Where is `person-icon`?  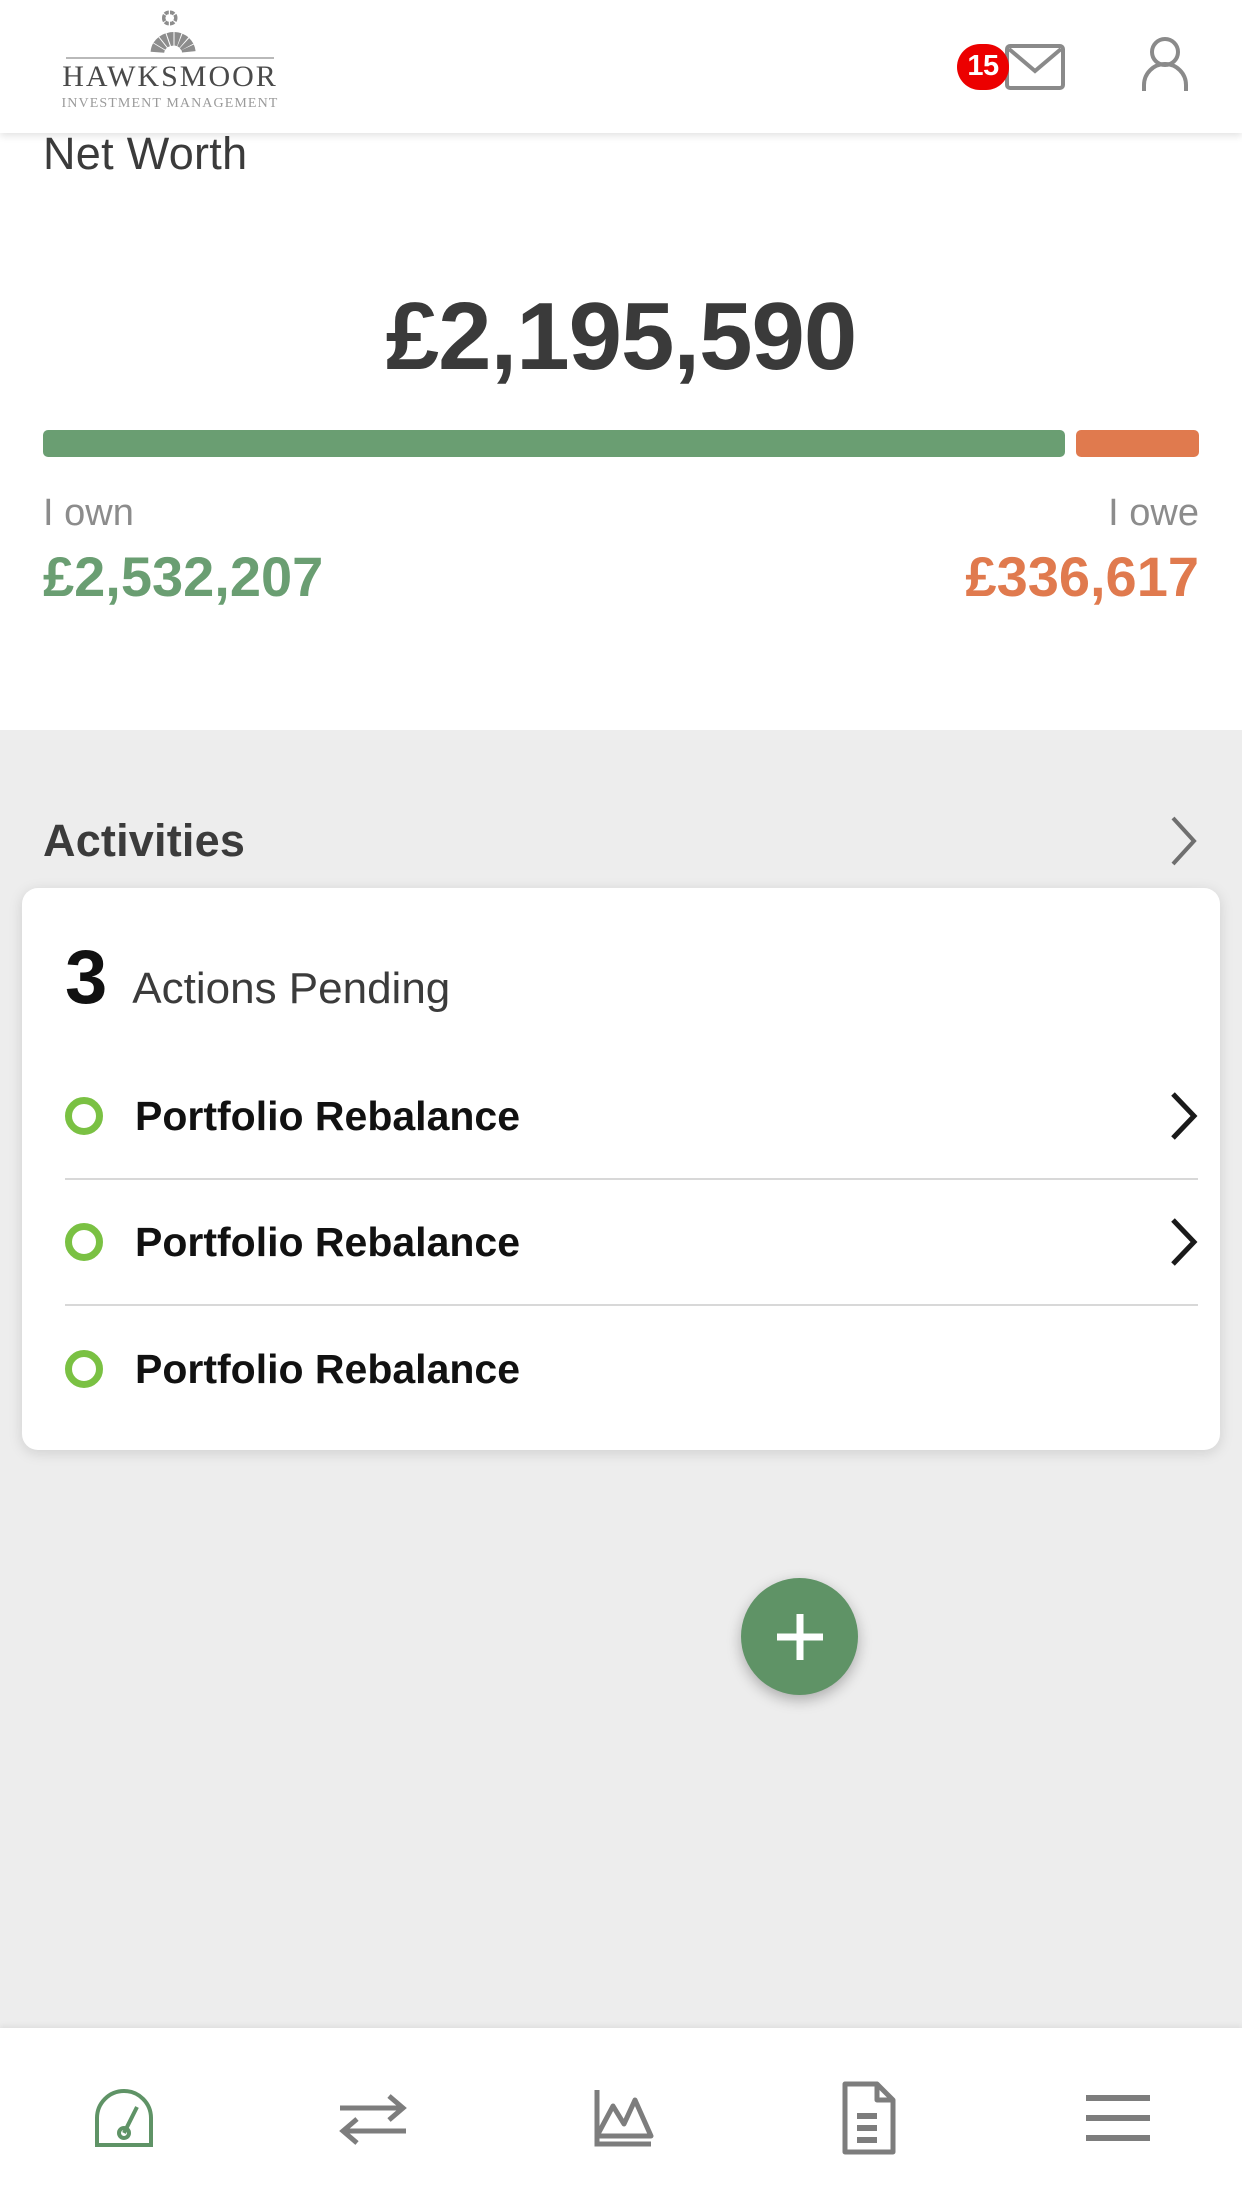
person-icon is located at coordinates (1165, 64).